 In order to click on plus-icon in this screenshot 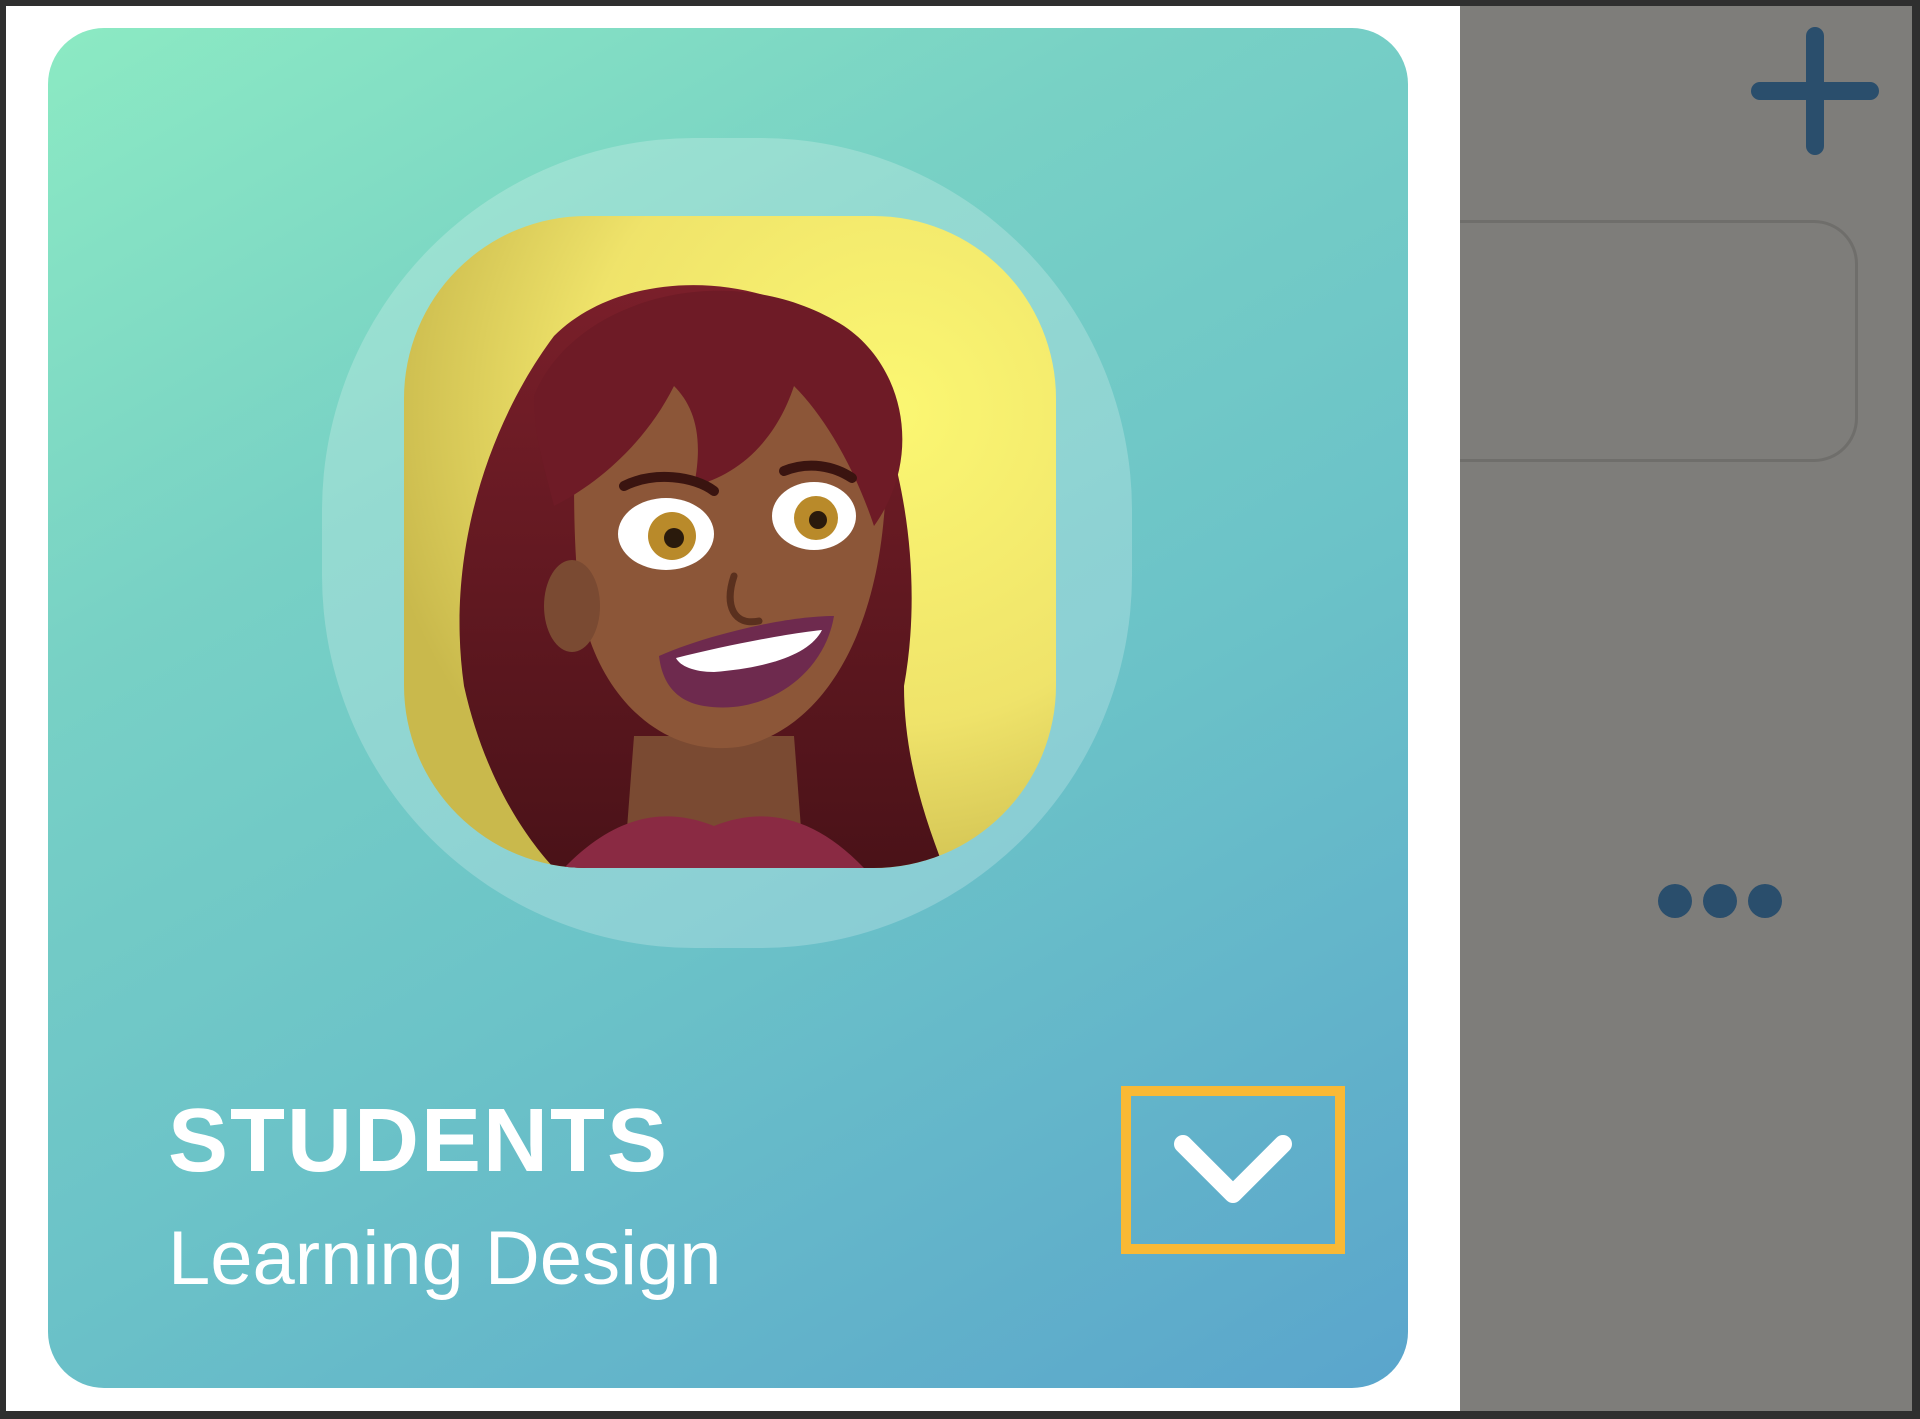, I will do `click(1815, 91)`.